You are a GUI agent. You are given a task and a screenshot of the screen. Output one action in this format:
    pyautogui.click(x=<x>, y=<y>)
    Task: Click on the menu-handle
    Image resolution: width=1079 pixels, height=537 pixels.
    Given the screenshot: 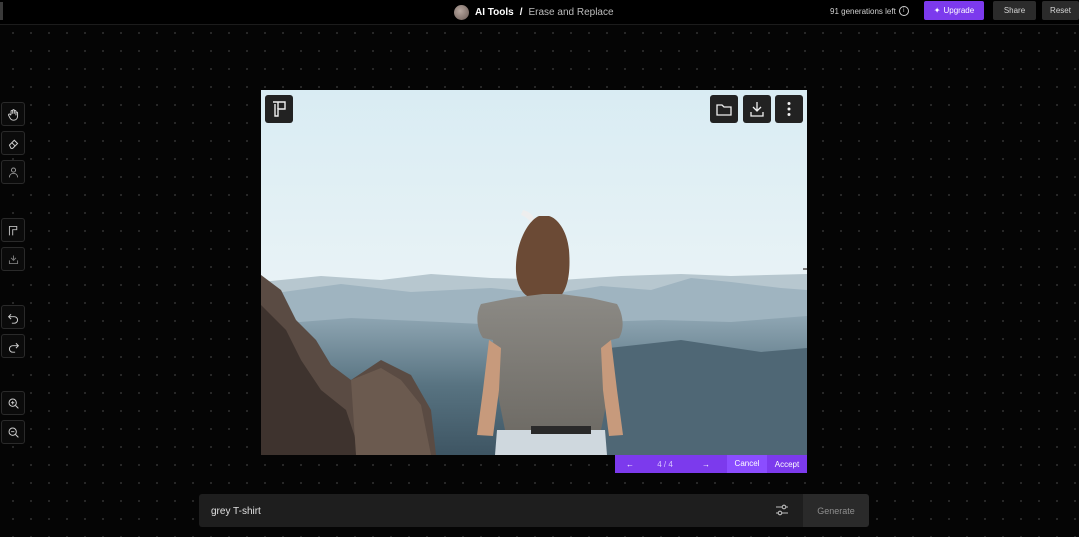 What is the action you would take?
    pyautogui.click(x=1, y=11)
    